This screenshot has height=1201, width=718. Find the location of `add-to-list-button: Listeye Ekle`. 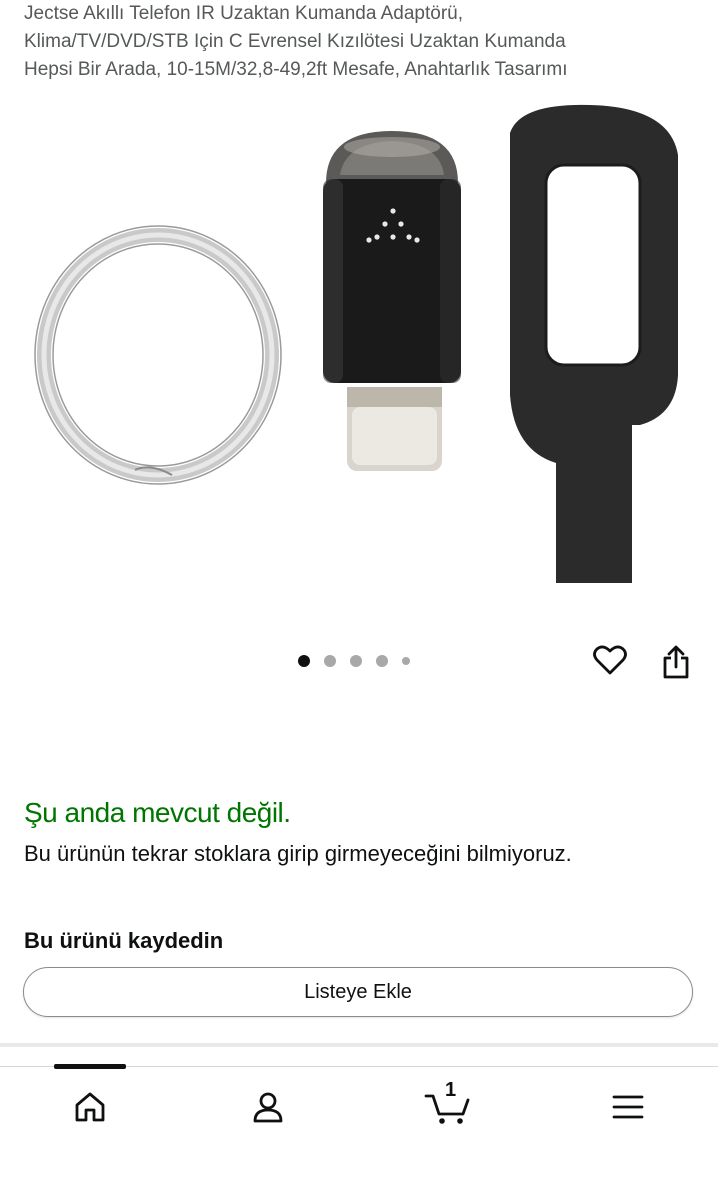

add-to-list-button: Listeye Ekle is located at coordinates (358, 992).